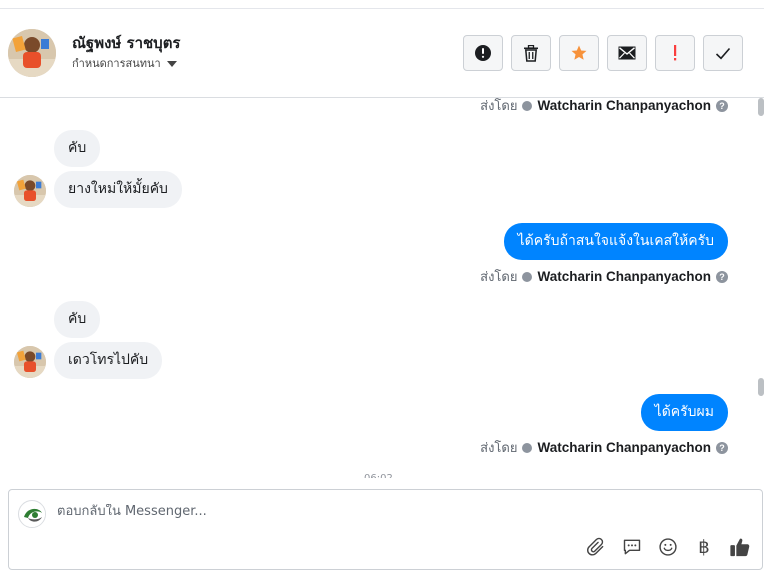  Describe the element at coordinates (761, 288) in the screenshot. I see `thread-scrollbar` at that location.